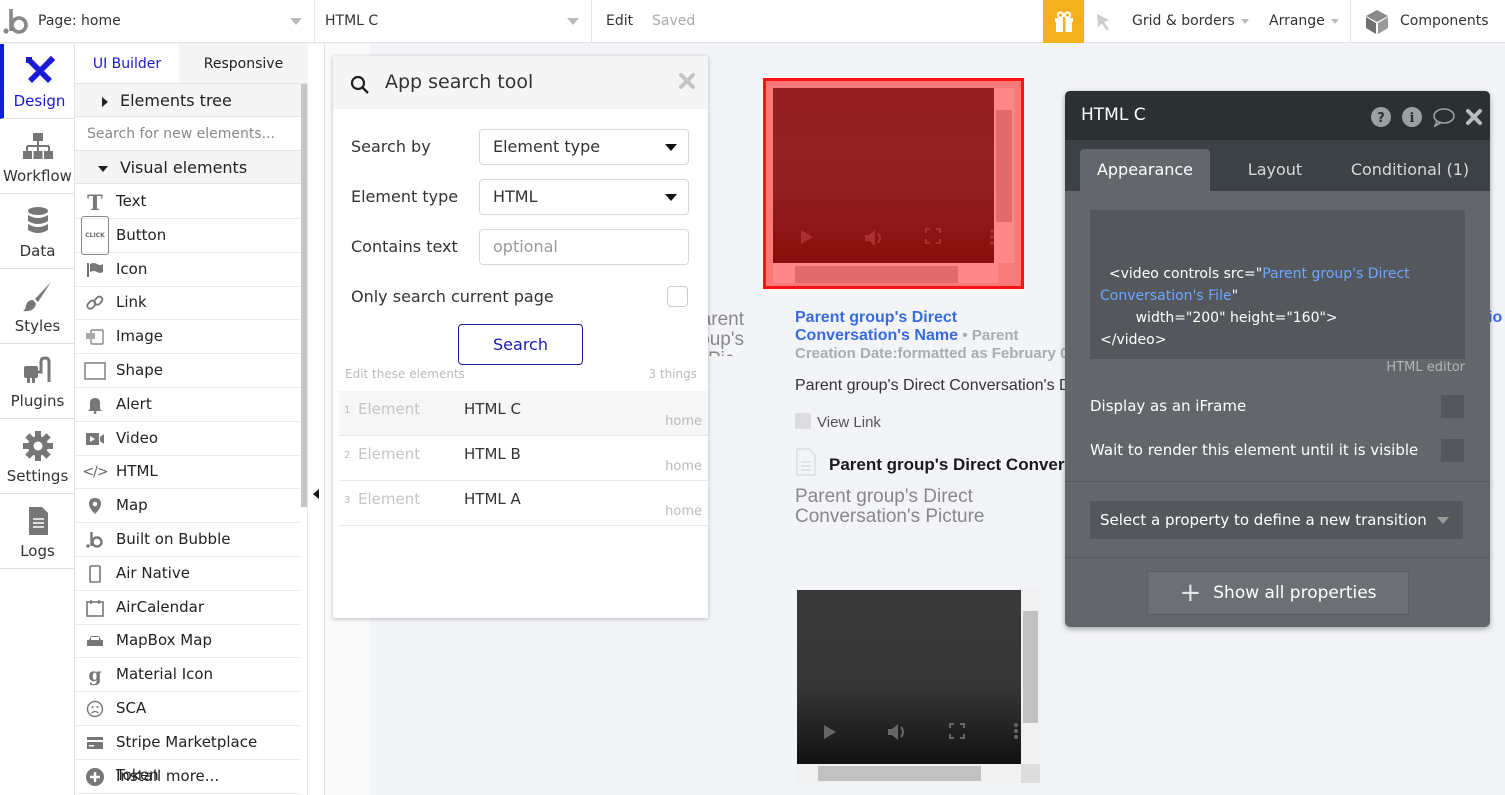 The height and width of the screenshot is (795, 1505). I want to click on external-link-icon, so click(803, 421).